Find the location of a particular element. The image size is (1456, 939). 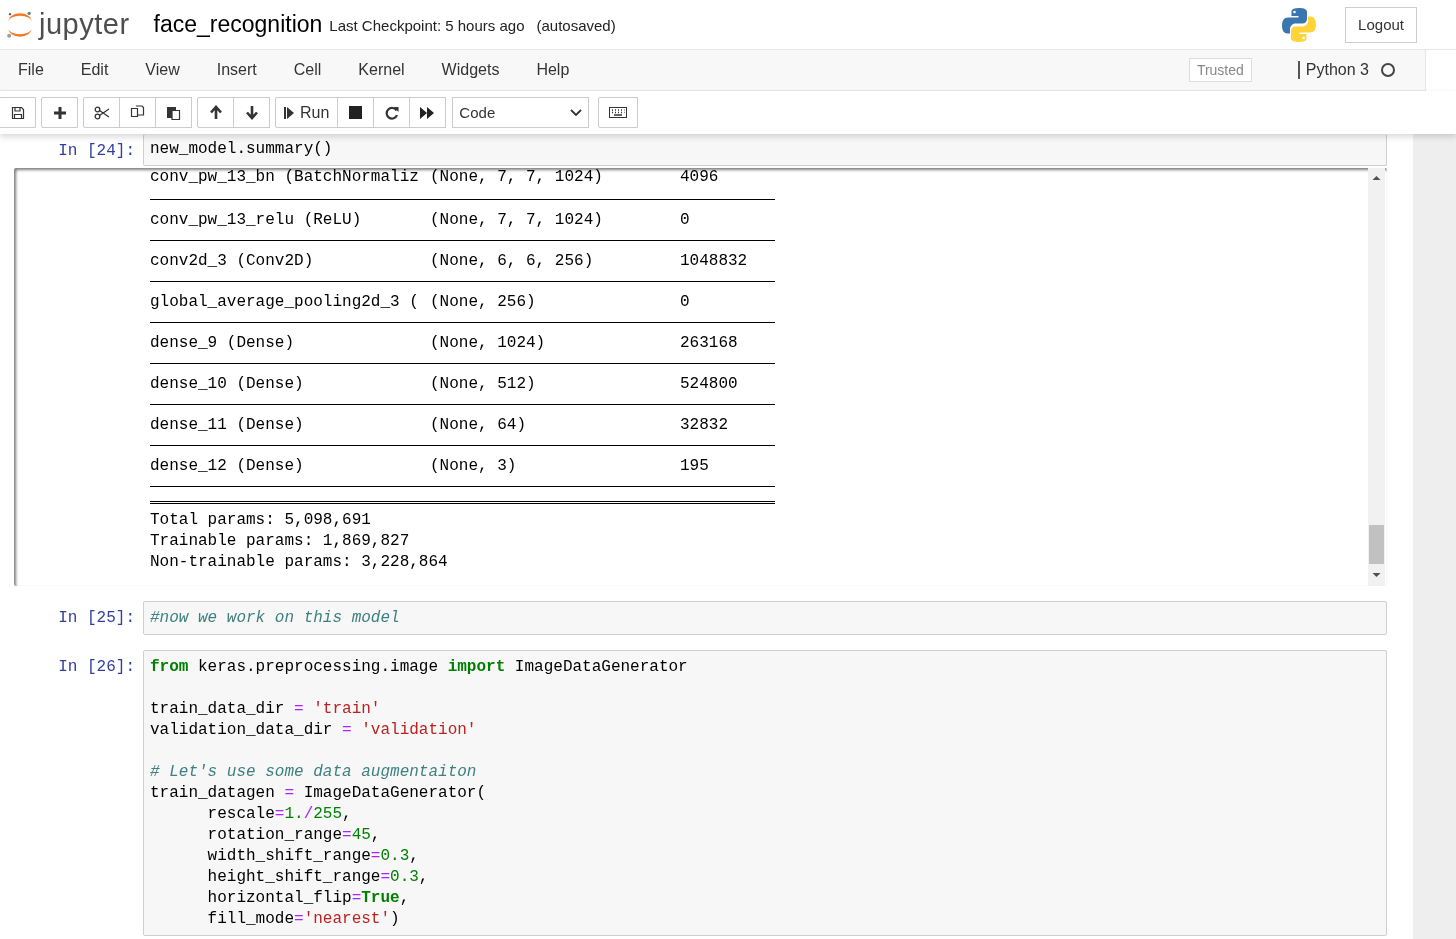

stop-icon is located at coordinates (356, 112).